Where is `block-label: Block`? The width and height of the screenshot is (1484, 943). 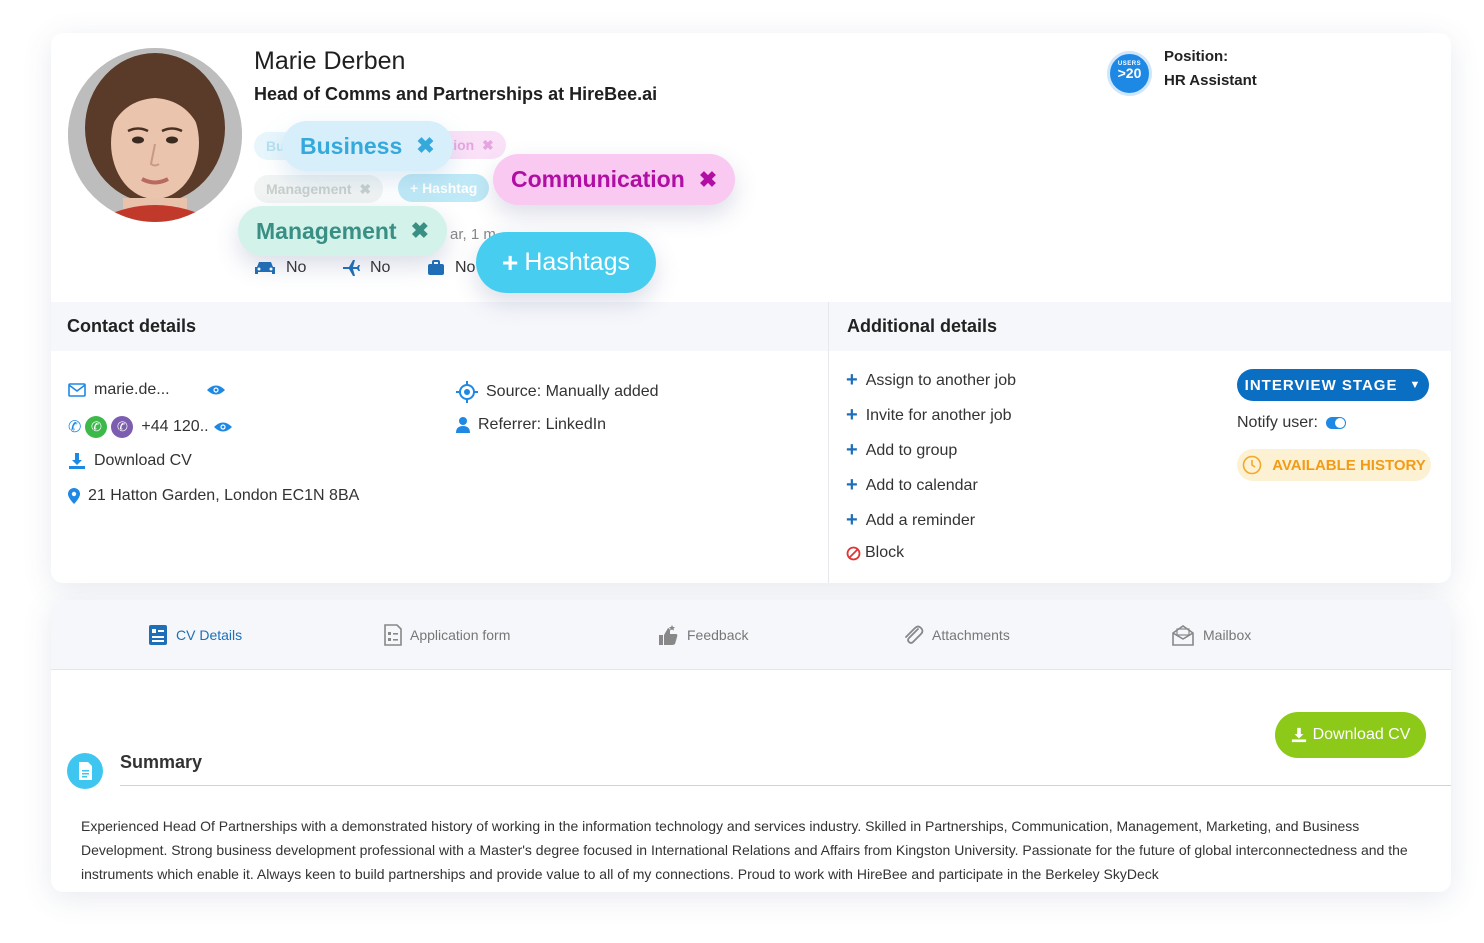
block-label: Block is located at coordinates (885, 552).